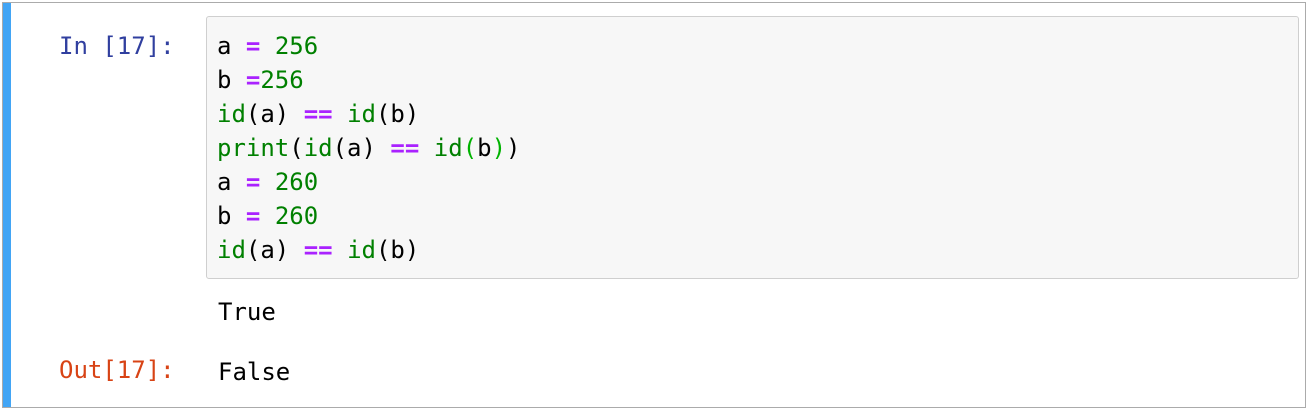  I want to click on code-line: b = 260, so click(757, 216).